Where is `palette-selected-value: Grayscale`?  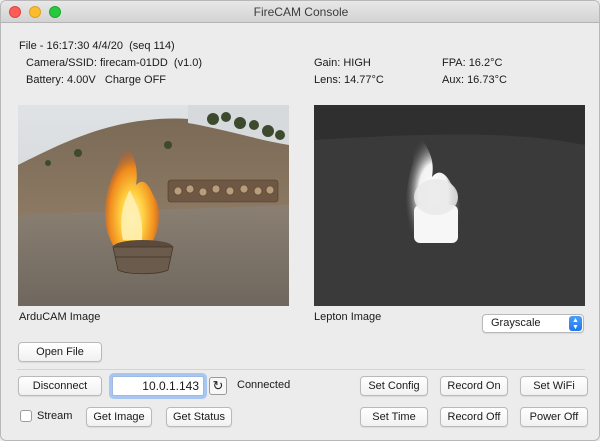 palette-selected-value: Grayscale is located at coordinates (516, 323).